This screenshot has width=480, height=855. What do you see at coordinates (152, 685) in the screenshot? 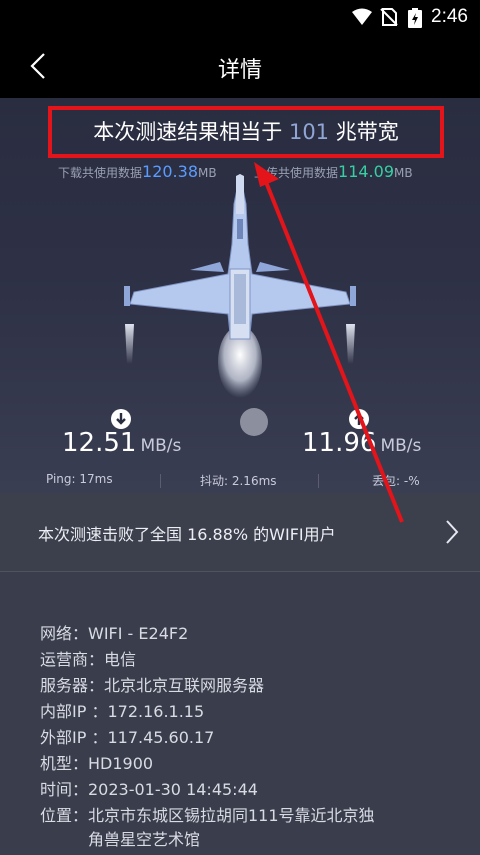
I see `detail-server: 服务器：北京北京互联网服务器` at bounding box center [152, 685].